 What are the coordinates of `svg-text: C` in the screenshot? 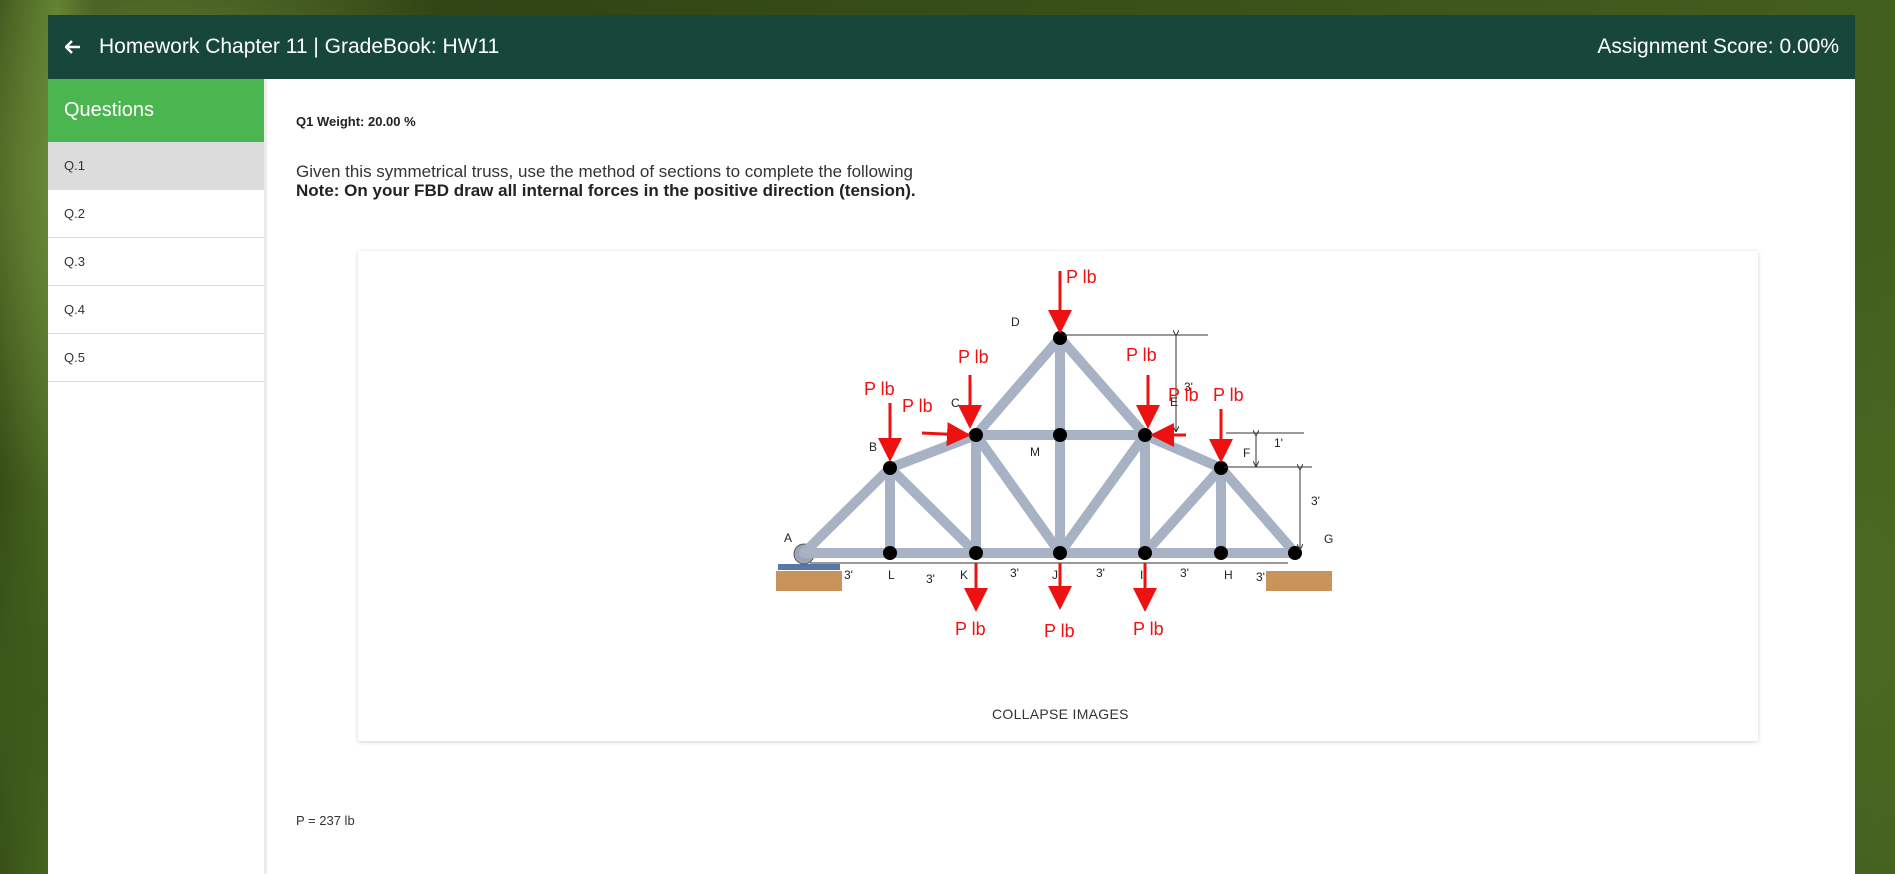 It's located at (955, 403).